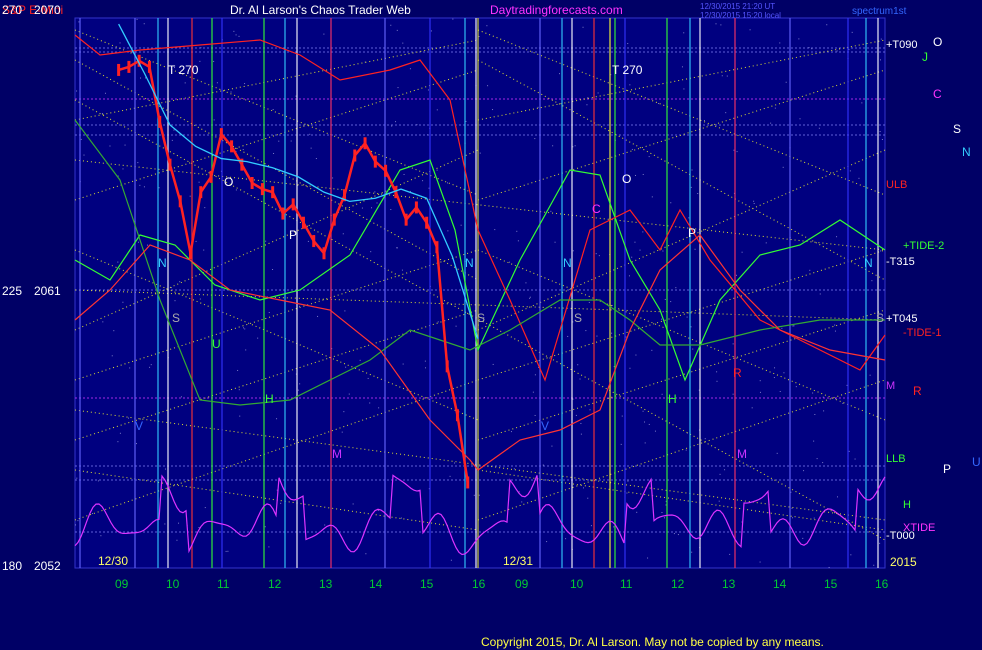 This screenshot has width=982, height=650. What do you see at coordinates (556, 10) in the screenshot?
I see `site-link: Daytradingforecasts.com` at bounding box center [556, 10].